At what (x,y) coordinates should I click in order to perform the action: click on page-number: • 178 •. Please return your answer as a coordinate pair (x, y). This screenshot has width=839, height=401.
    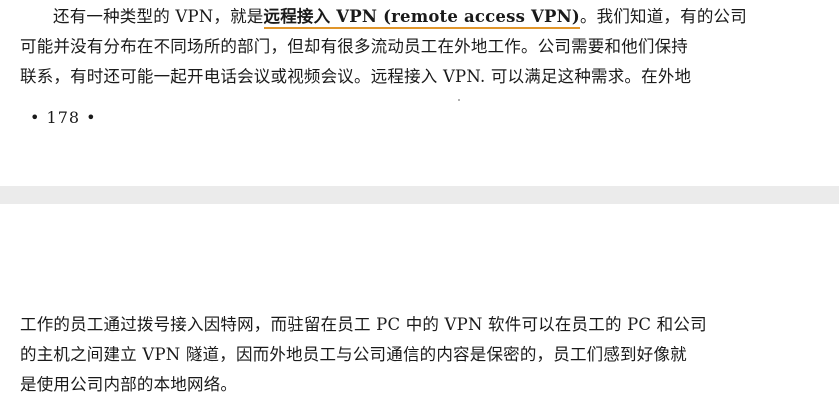
    Looking at the image, I should click on (63, 117).